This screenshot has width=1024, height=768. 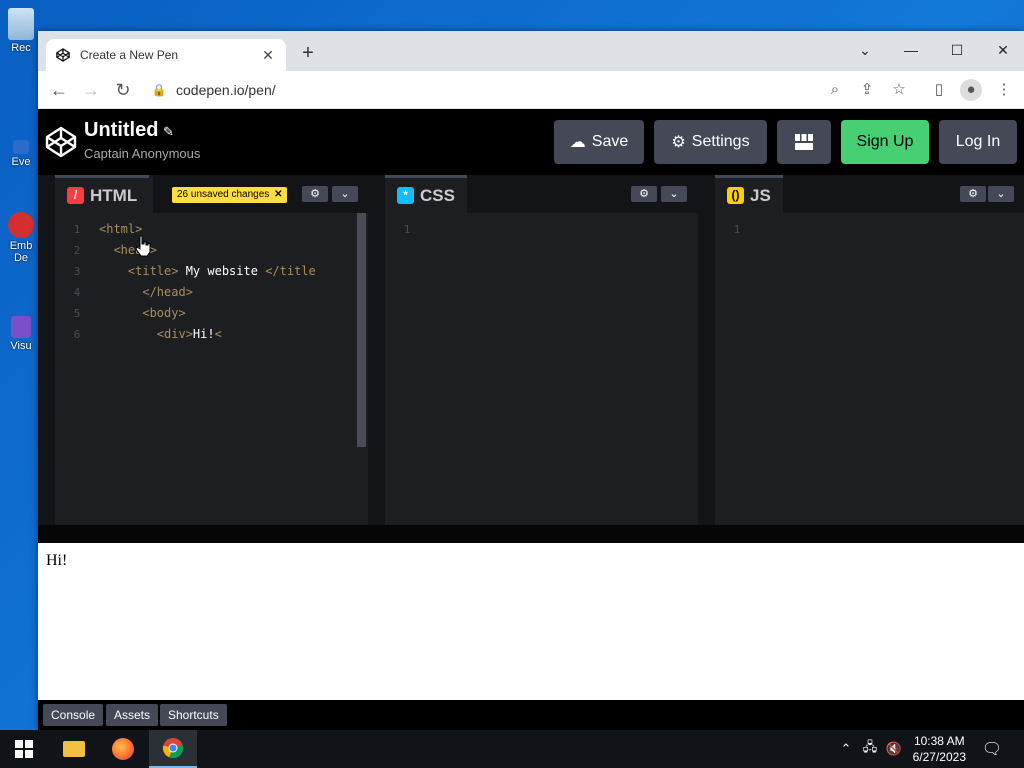 I want to click on address-bar: 🔒 codepen.io/pen/, so click(x=500, y=90).